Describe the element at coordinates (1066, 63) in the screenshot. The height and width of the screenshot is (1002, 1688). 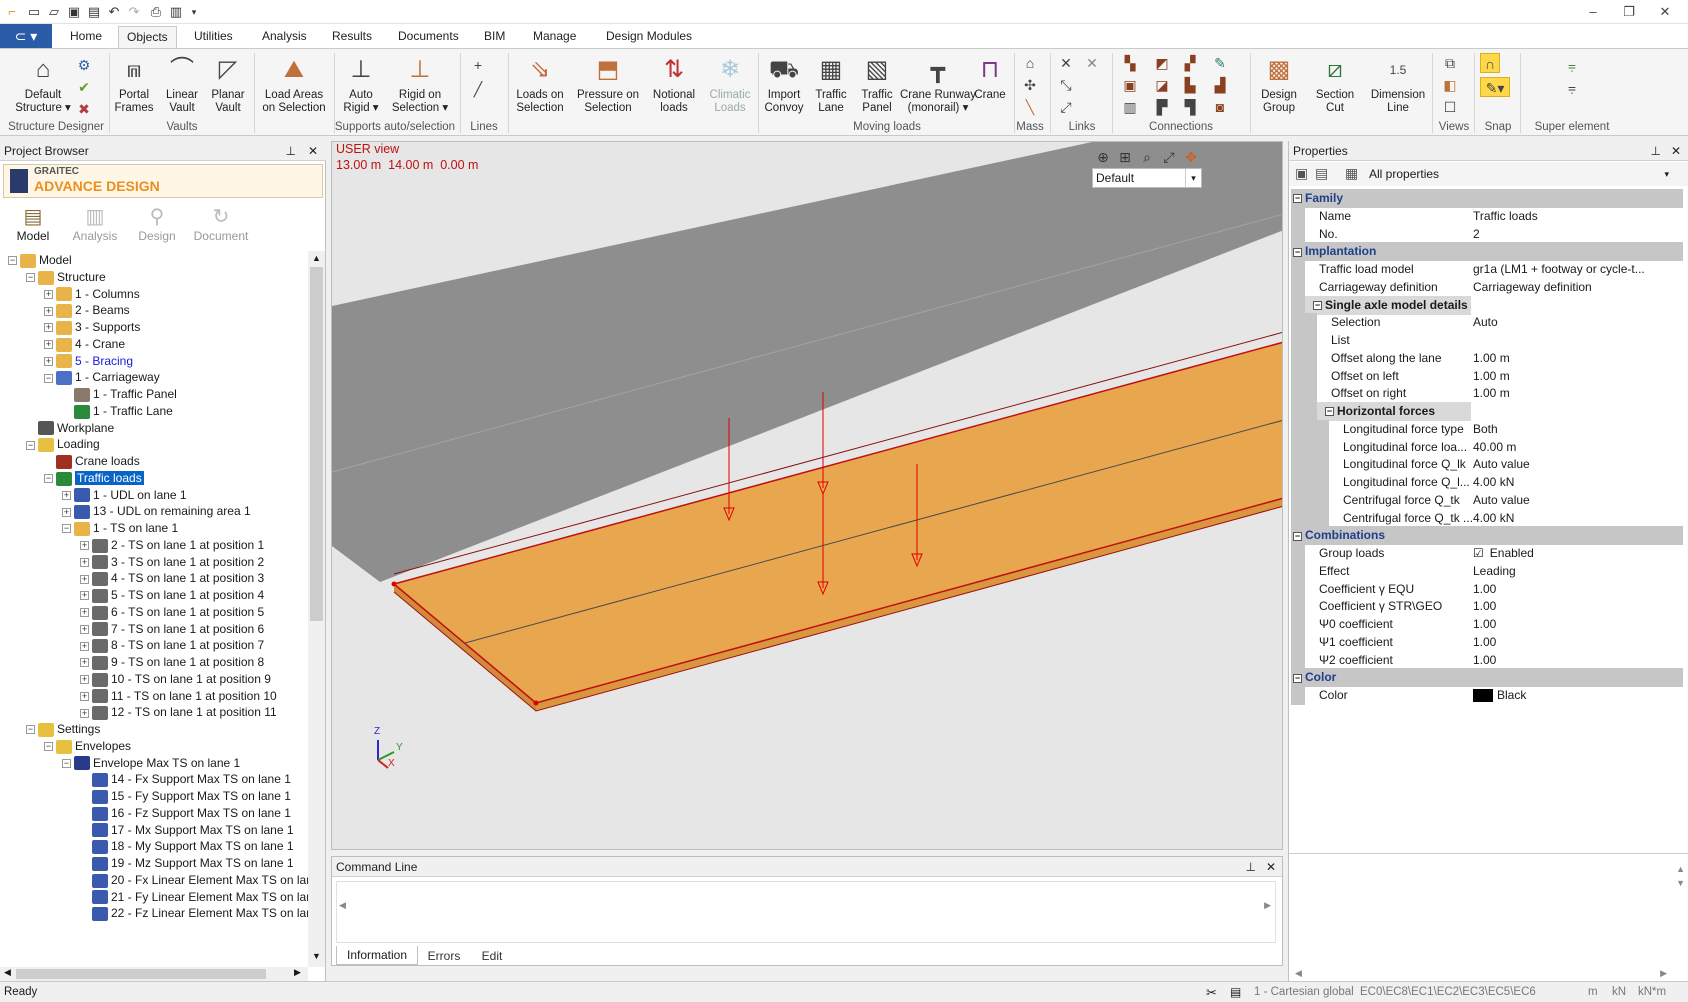
I see `link-rigid-icon: ✕` at that location.